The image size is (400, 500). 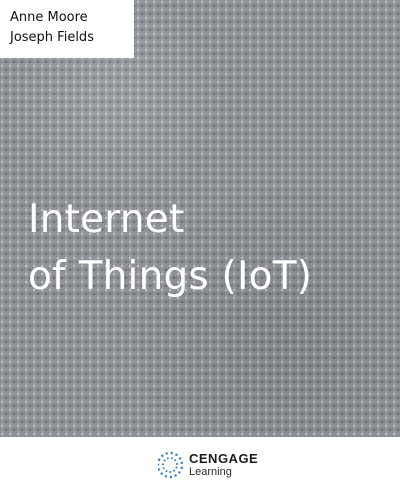 What do you see at coordinates (106, 219) in the screenshot?
I see `book-title-line-1: Internet` at bounding box center [106, 219].